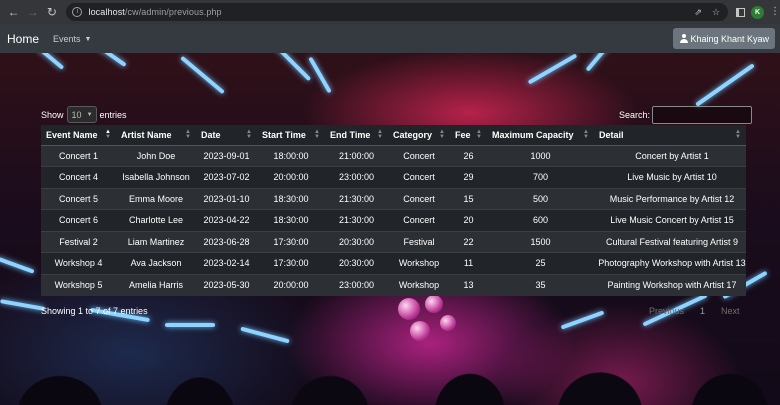 This screenshot has width=780, height=405. I want to click on table-cell: 35, so click(540, 284).